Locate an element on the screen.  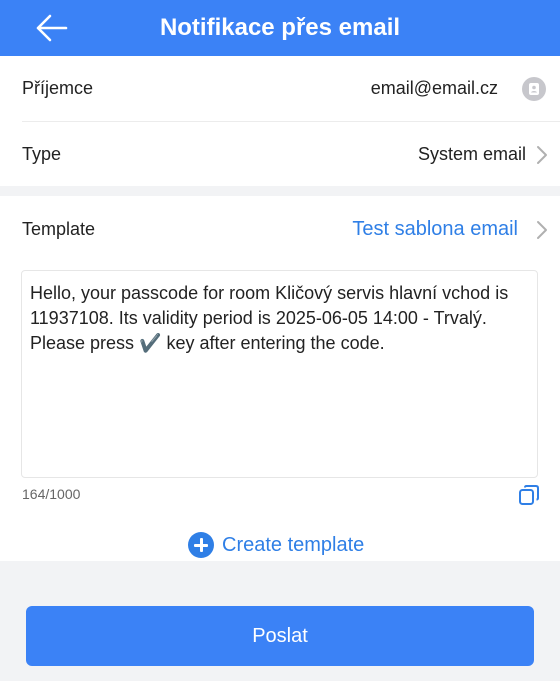
template-row: Template Test sablona email is located at coordinates (280, 229).